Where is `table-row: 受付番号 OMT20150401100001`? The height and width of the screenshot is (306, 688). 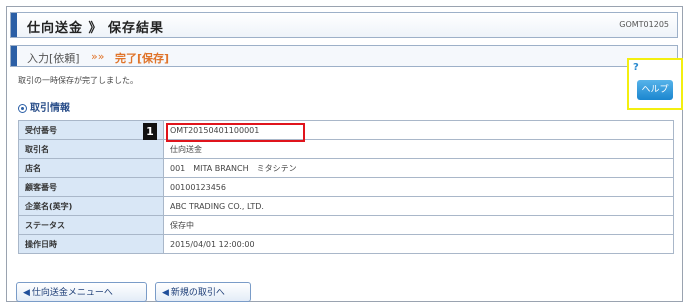 table-row: 受付番号 OMT20150401100001 is located at coordinates (346, 130).